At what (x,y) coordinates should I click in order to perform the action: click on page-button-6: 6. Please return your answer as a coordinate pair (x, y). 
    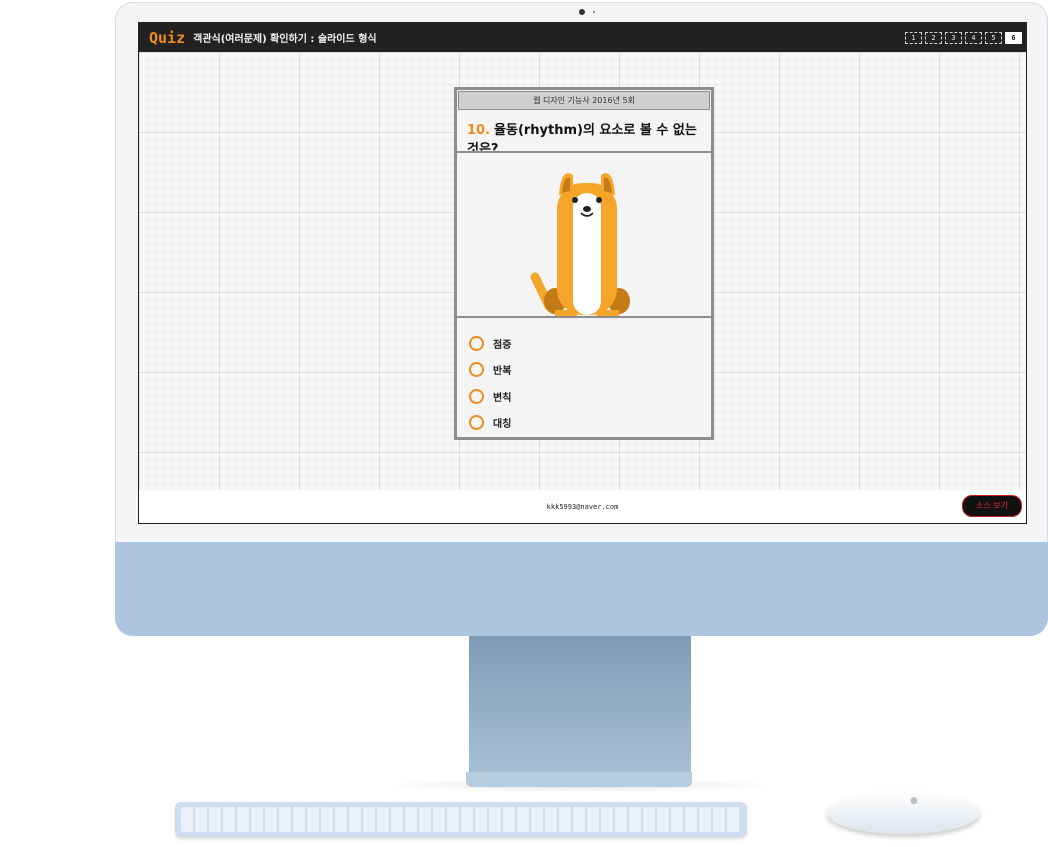
    Looking at the image, I should click on (1013, 38).